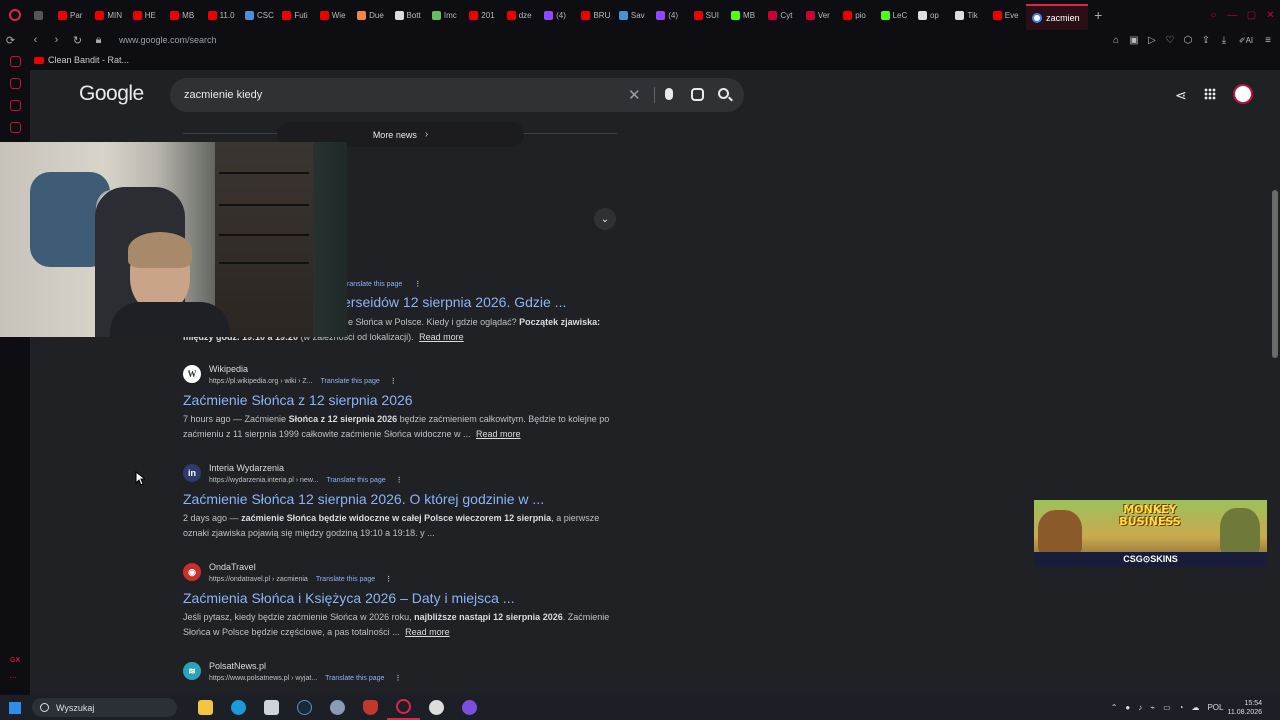  I want to click on page-scrollbar, so click(1275, 382).